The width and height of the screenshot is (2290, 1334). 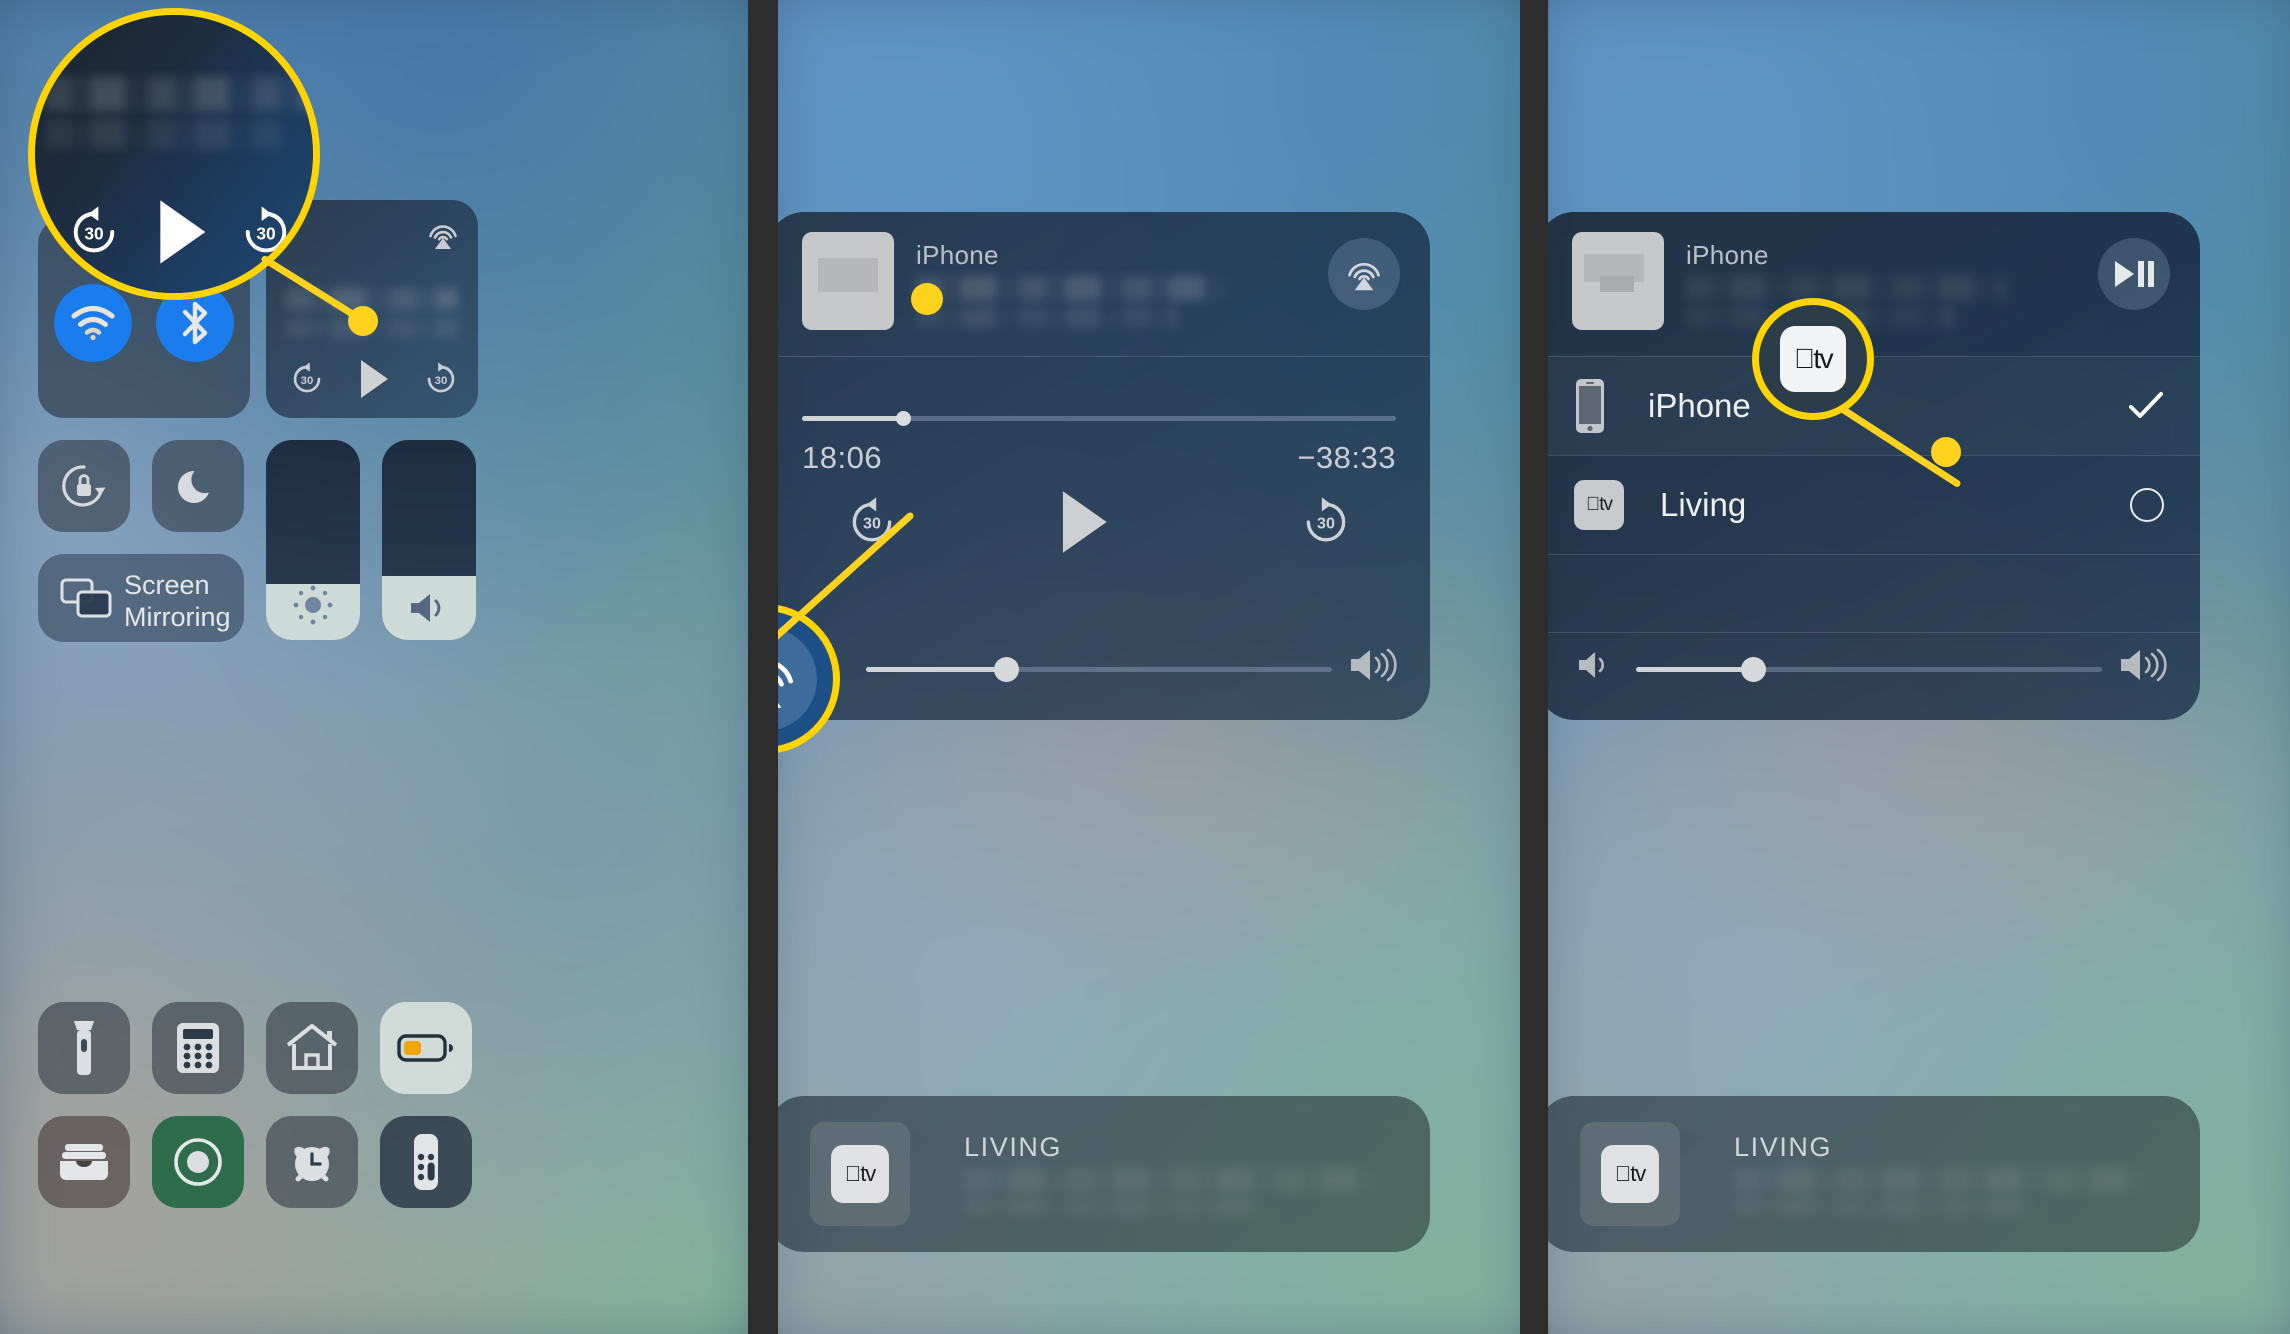 What do you see at coordinates (860, 1174) in the screenshot?
I see `living-artwork: tv` at bounding box center [860, 1174].